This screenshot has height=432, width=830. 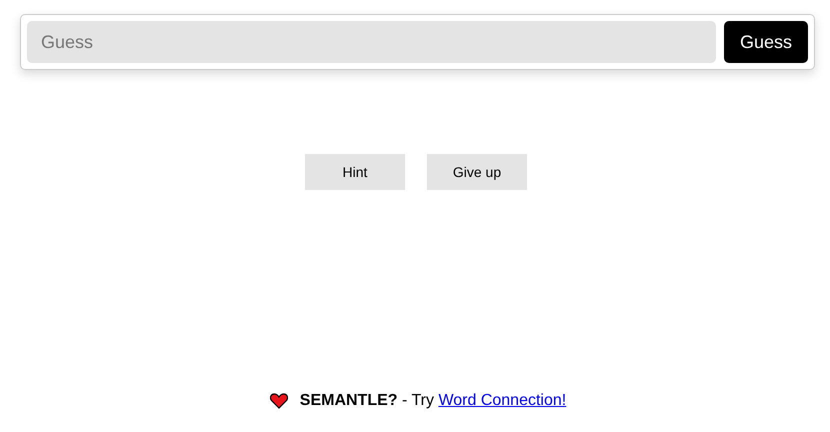 What do you see at coordinates (371, 42) in the screenshot?
I see `guess-field: Guess` at bounding box center [371, 42].